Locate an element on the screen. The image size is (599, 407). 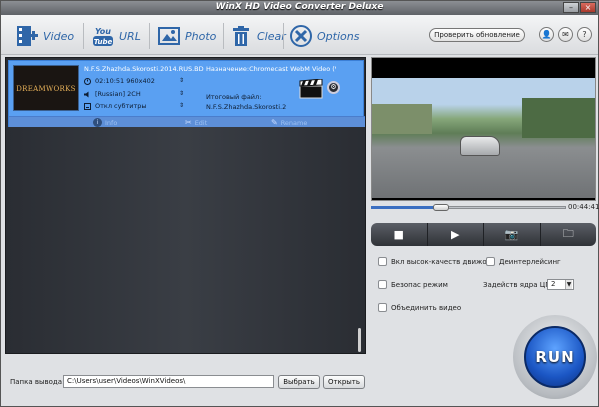
video-label: Video is located at coordinates (59, 36).